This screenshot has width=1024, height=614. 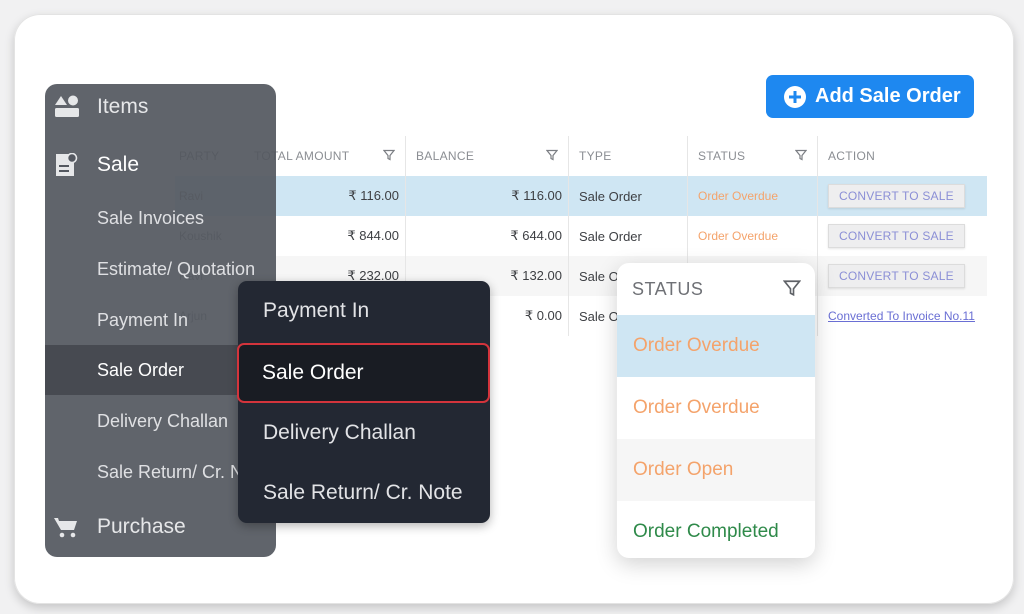 What do you see at coordinates (445, 156) in the screenshot?
I see `col-balance-label: BALANCE` at bounding box center [445, 156].